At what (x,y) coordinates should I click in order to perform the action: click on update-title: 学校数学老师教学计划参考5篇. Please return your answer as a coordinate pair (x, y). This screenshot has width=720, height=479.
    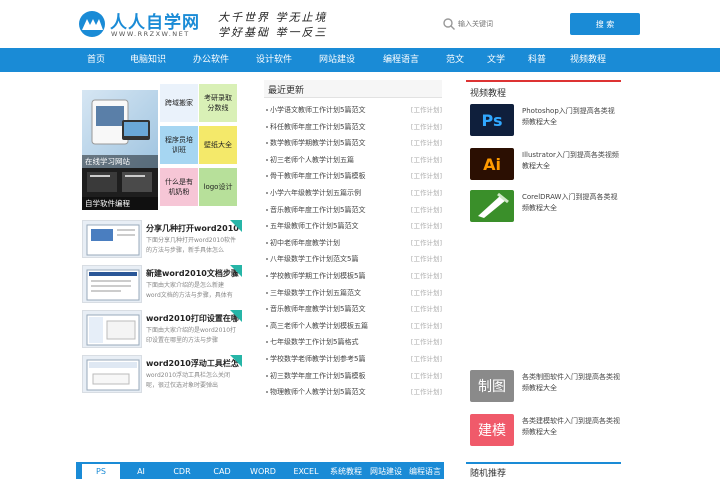
    Looking at the image, I should click on (317, 359).